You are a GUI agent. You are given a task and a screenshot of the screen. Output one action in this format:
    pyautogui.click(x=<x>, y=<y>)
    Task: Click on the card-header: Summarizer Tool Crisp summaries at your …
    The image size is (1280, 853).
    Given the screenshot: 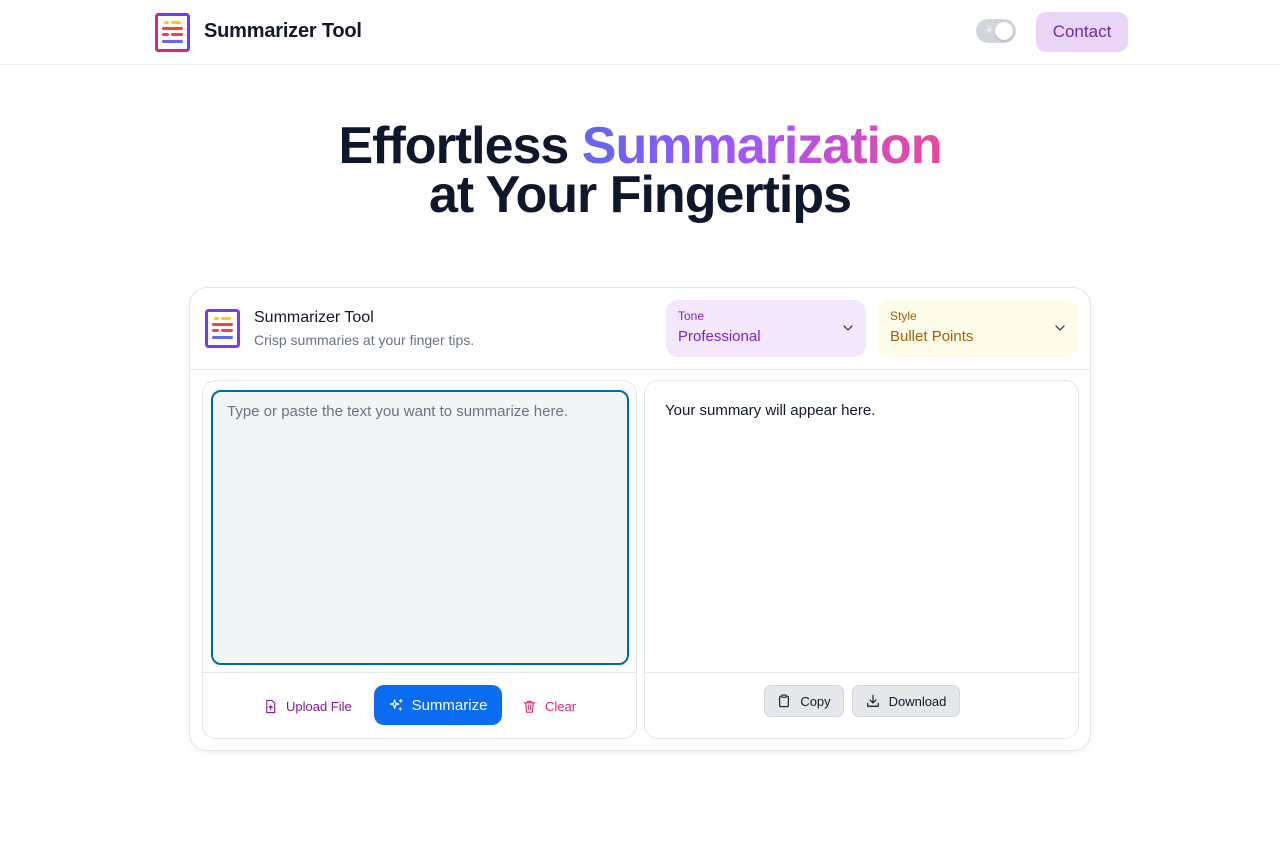 What is the action you would take?
    pyautogui.click(x=640, y=329)
    